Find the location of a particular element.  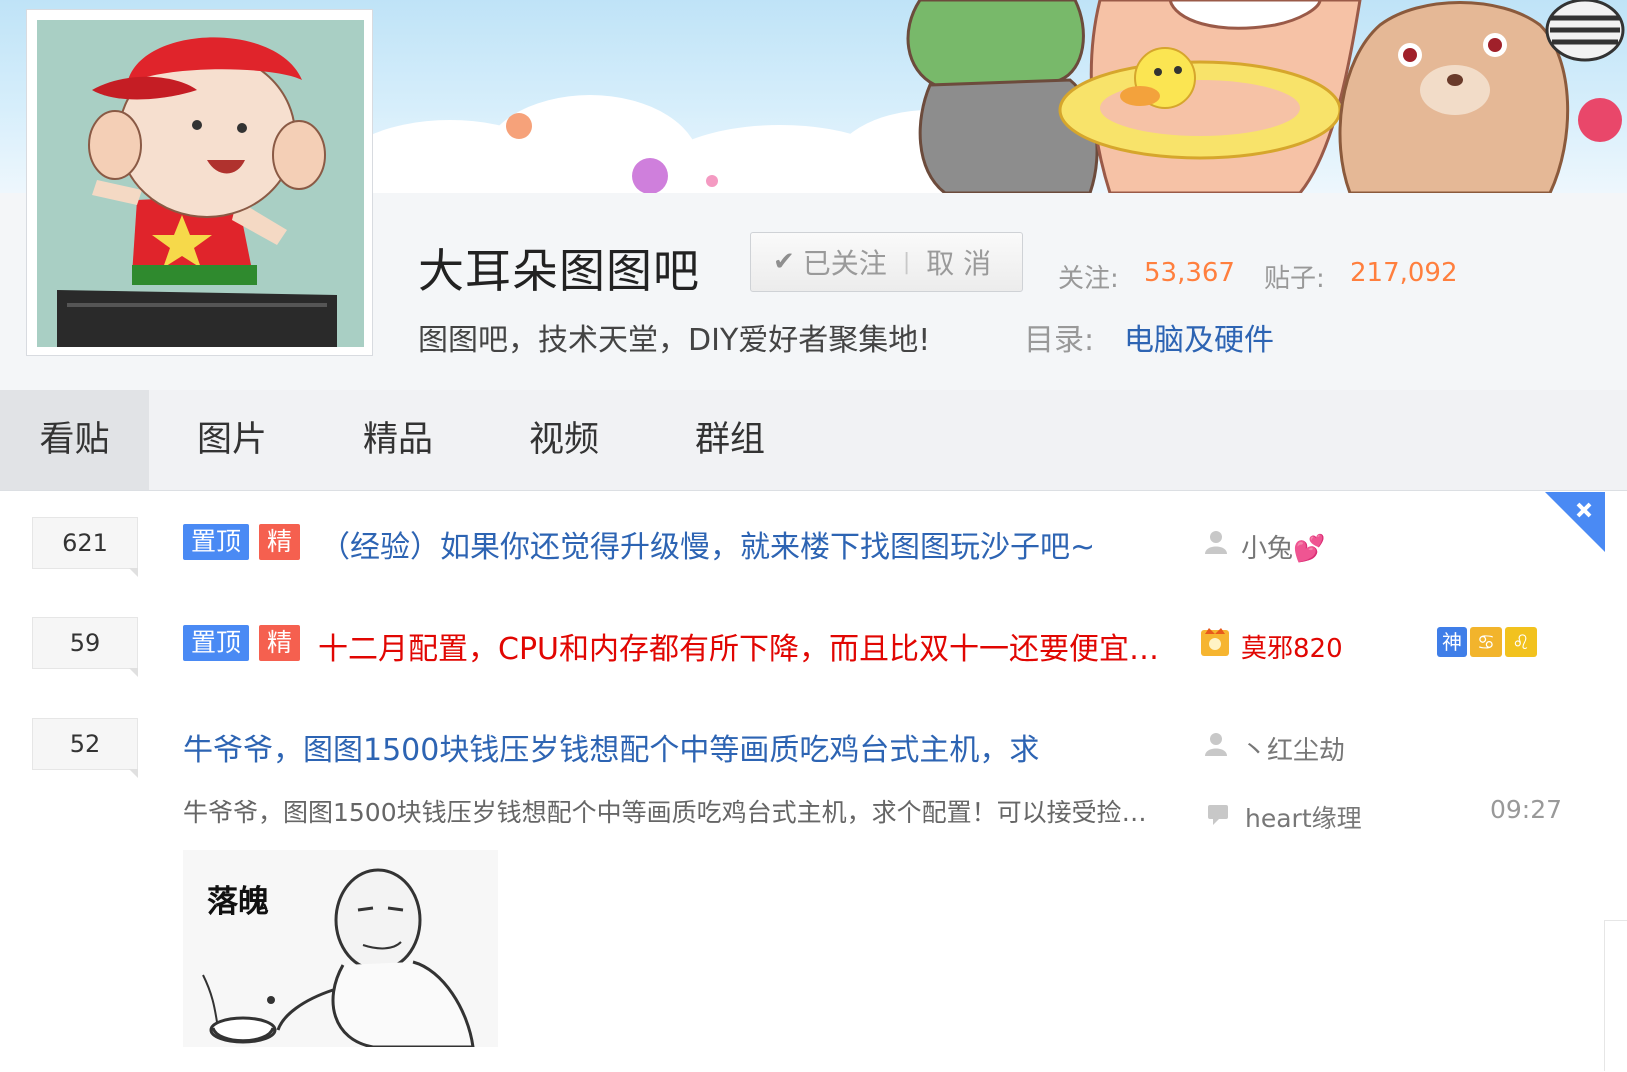

post-count: 217,092 is located at coordinates (1404, 273).